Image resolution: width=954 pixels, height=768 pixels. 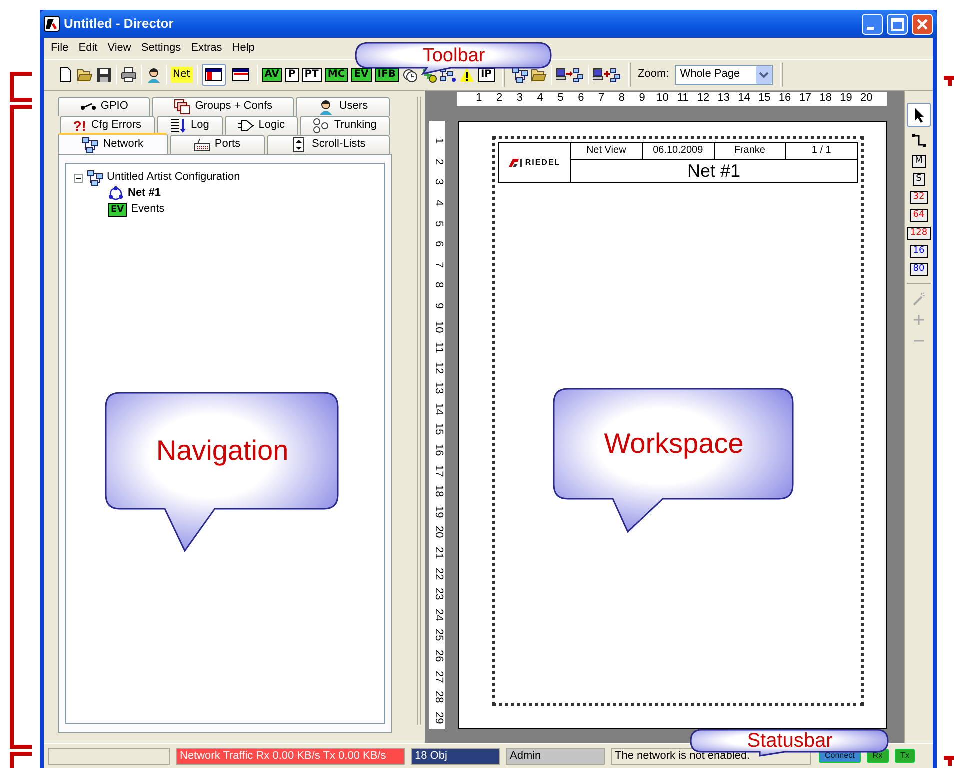 I want to click on minimize-icon, so click(x=872, y=24).